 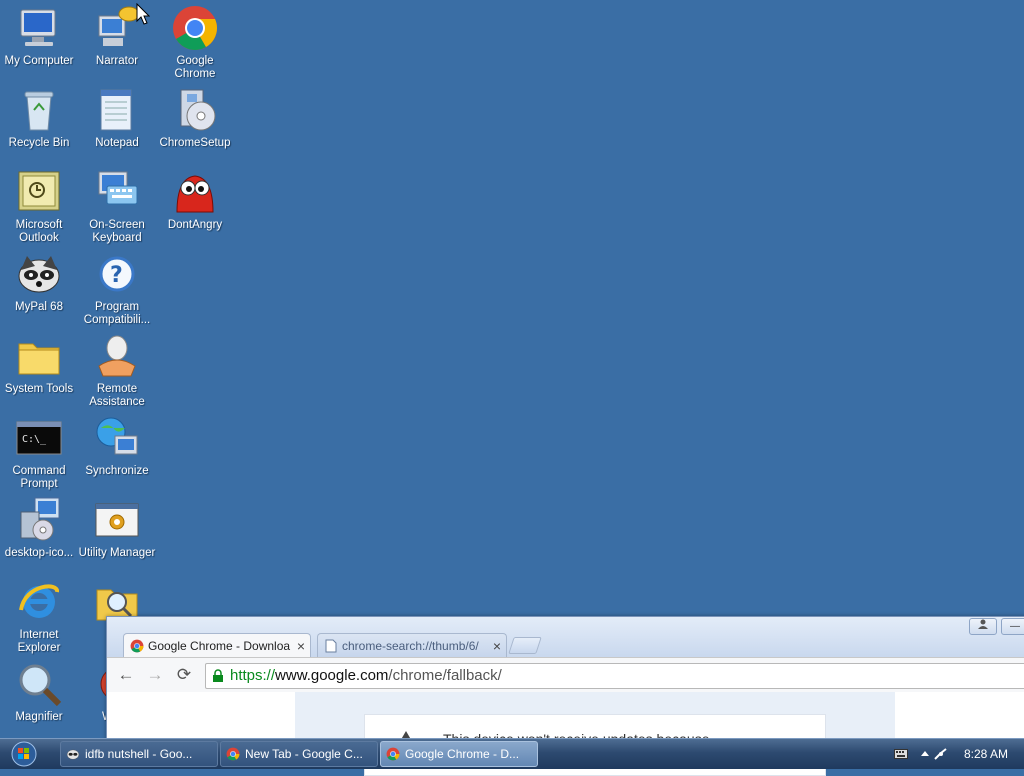 I want to click on clock: 8:28 AM, so click(x=986, y=754).